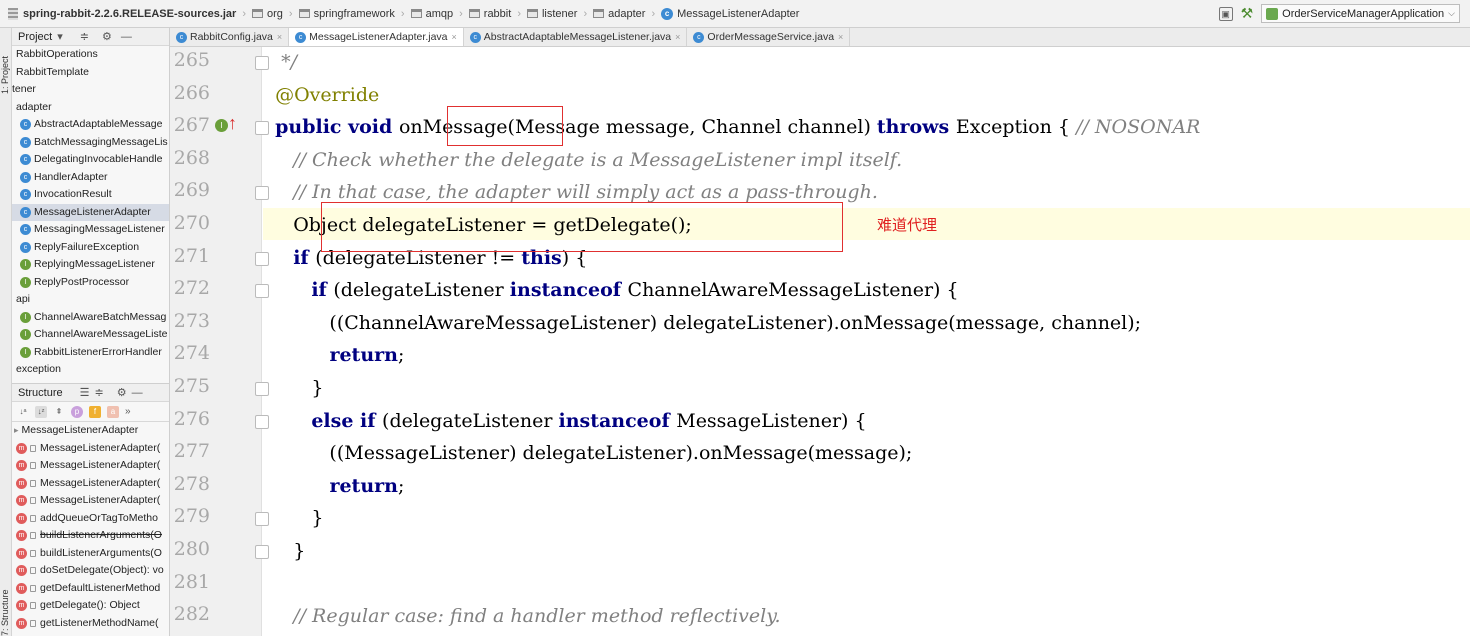  What do you see at coordinates (1360, 13) in the screenshot?
I see `run-configuration-select: OrderServiceManagerApplication ⌵` at bounding box center [1360, 13].